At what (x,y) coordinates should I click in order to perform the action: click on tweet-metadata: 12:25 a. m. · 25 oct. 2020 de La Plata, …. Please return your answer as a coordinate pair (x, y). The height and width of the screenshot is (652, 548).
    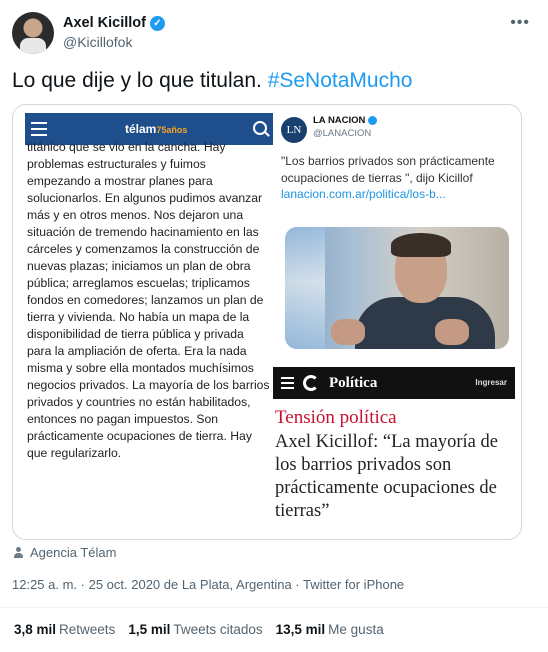
    Looking at the image, I should click on (208, 584).